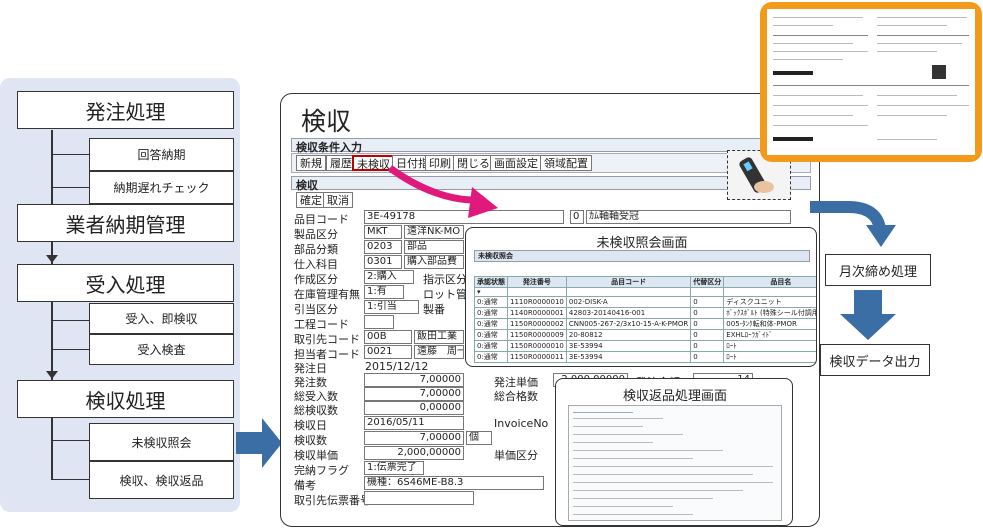 Image resolution: width=983 pixels, height=529 pixels. Describe the element at coordinates (628, 335) in the screenshot. I see `table-cell: 20-80812` at that location.